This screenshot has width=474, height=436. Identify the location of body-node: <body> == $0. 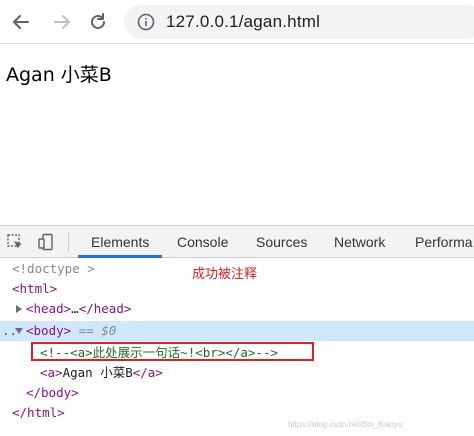
(71, 331).